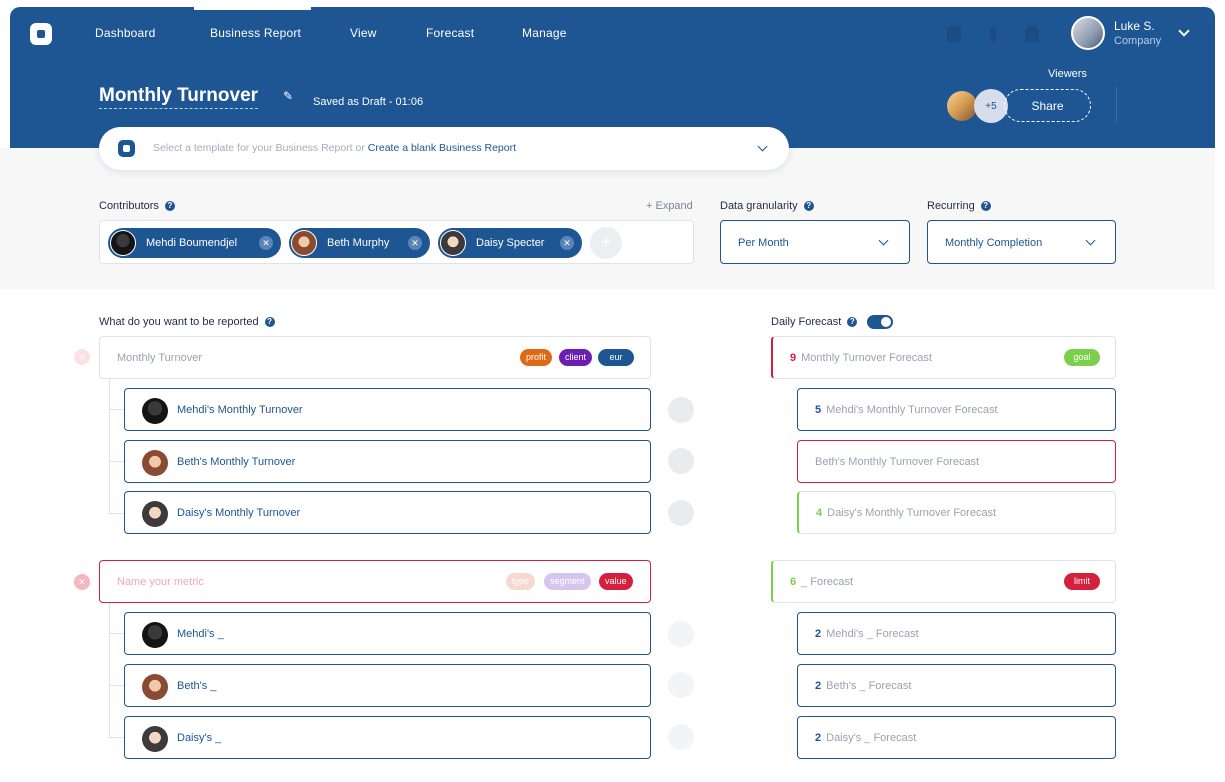 Image resolution: width=1225 pixels, height=782 pixels. Describe the element at coordinates (1138, 41) in the screenshot. I see `user-company: Company` at that location.